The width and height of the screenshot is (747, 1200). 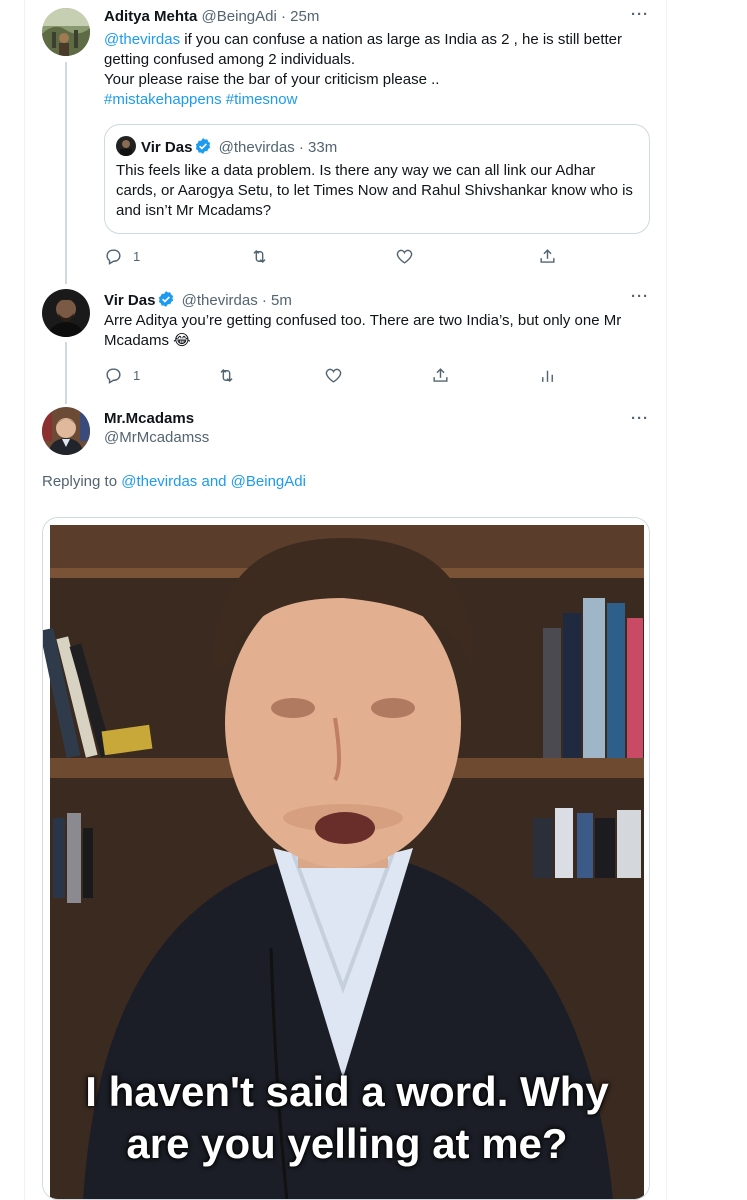 What do you see at coordinates (82, 481) in the screenshot?
I see `replying-prefix: Replying to` at bounding box center [82, 481].